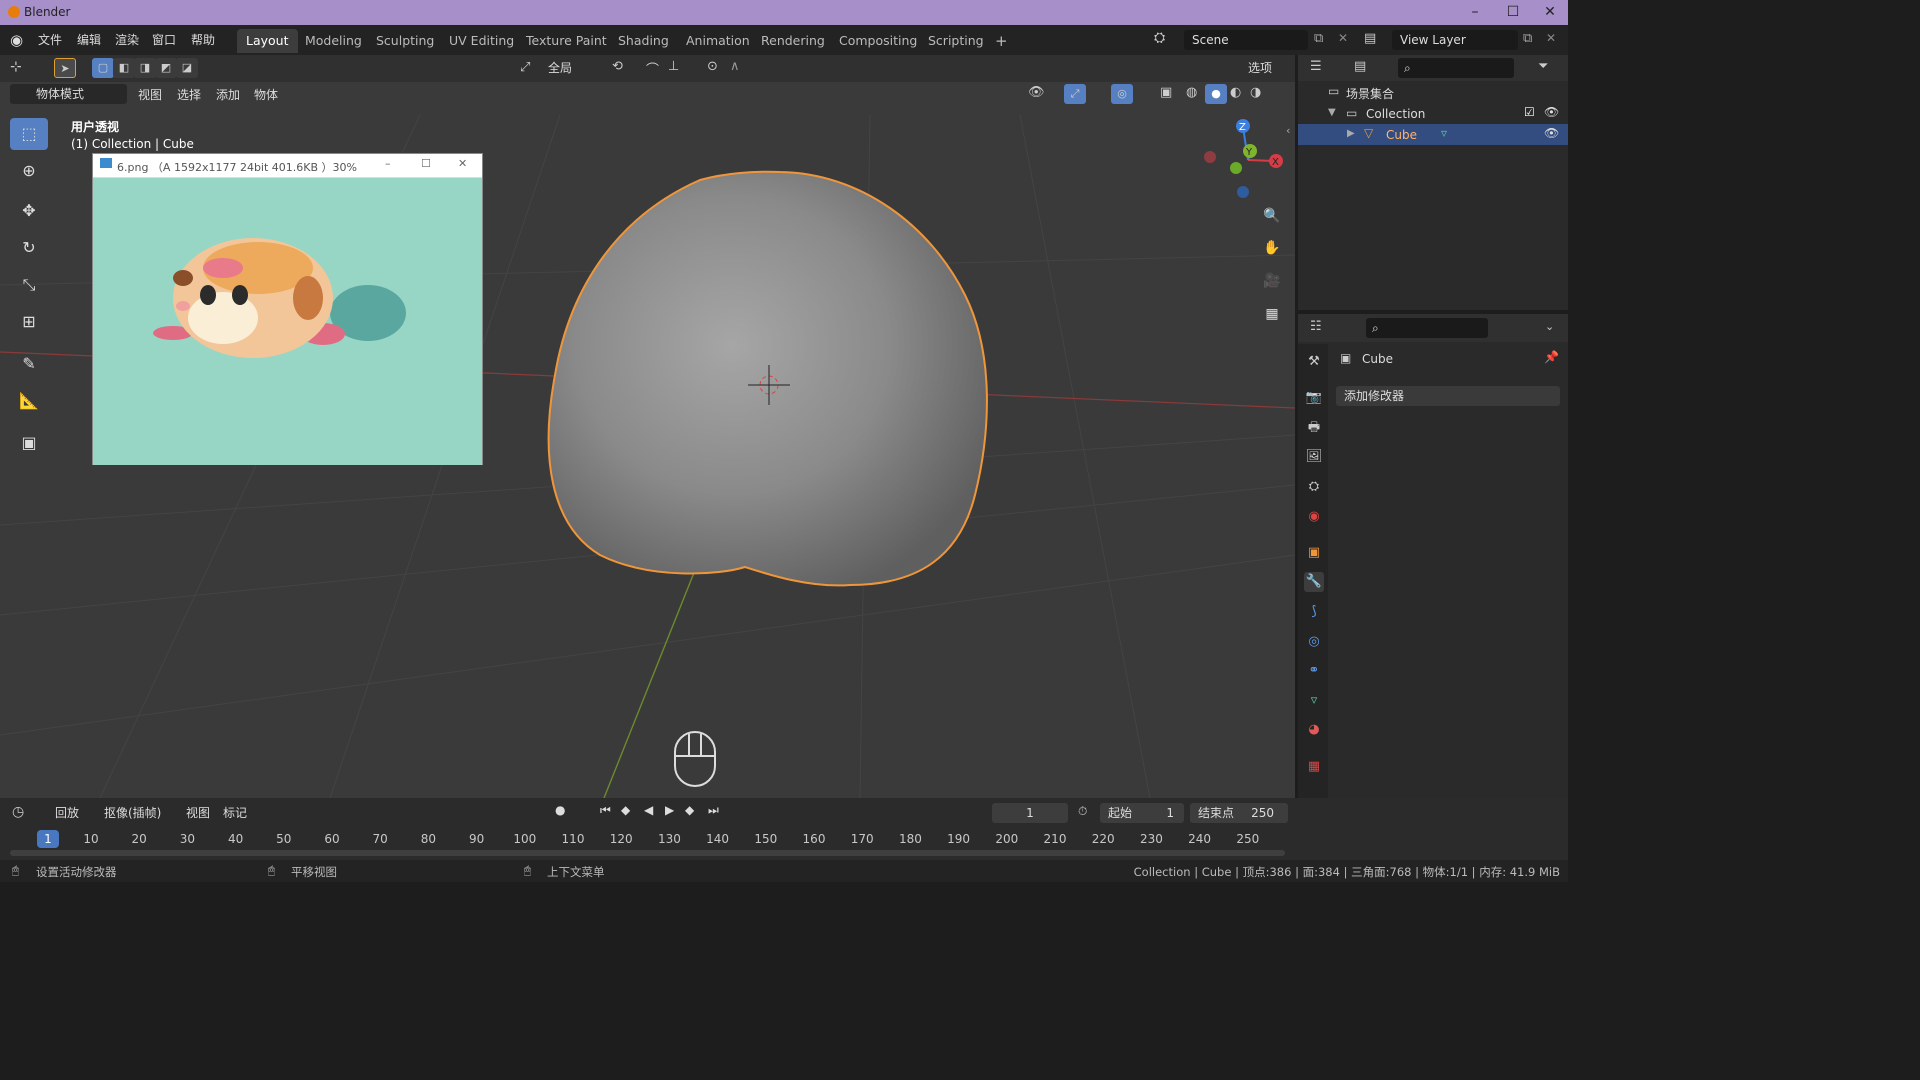  What do you see at coordinates (713, 810) in the screenshot?
I see `jump-end-icon: ⏭` at bounding box center [713, 810].